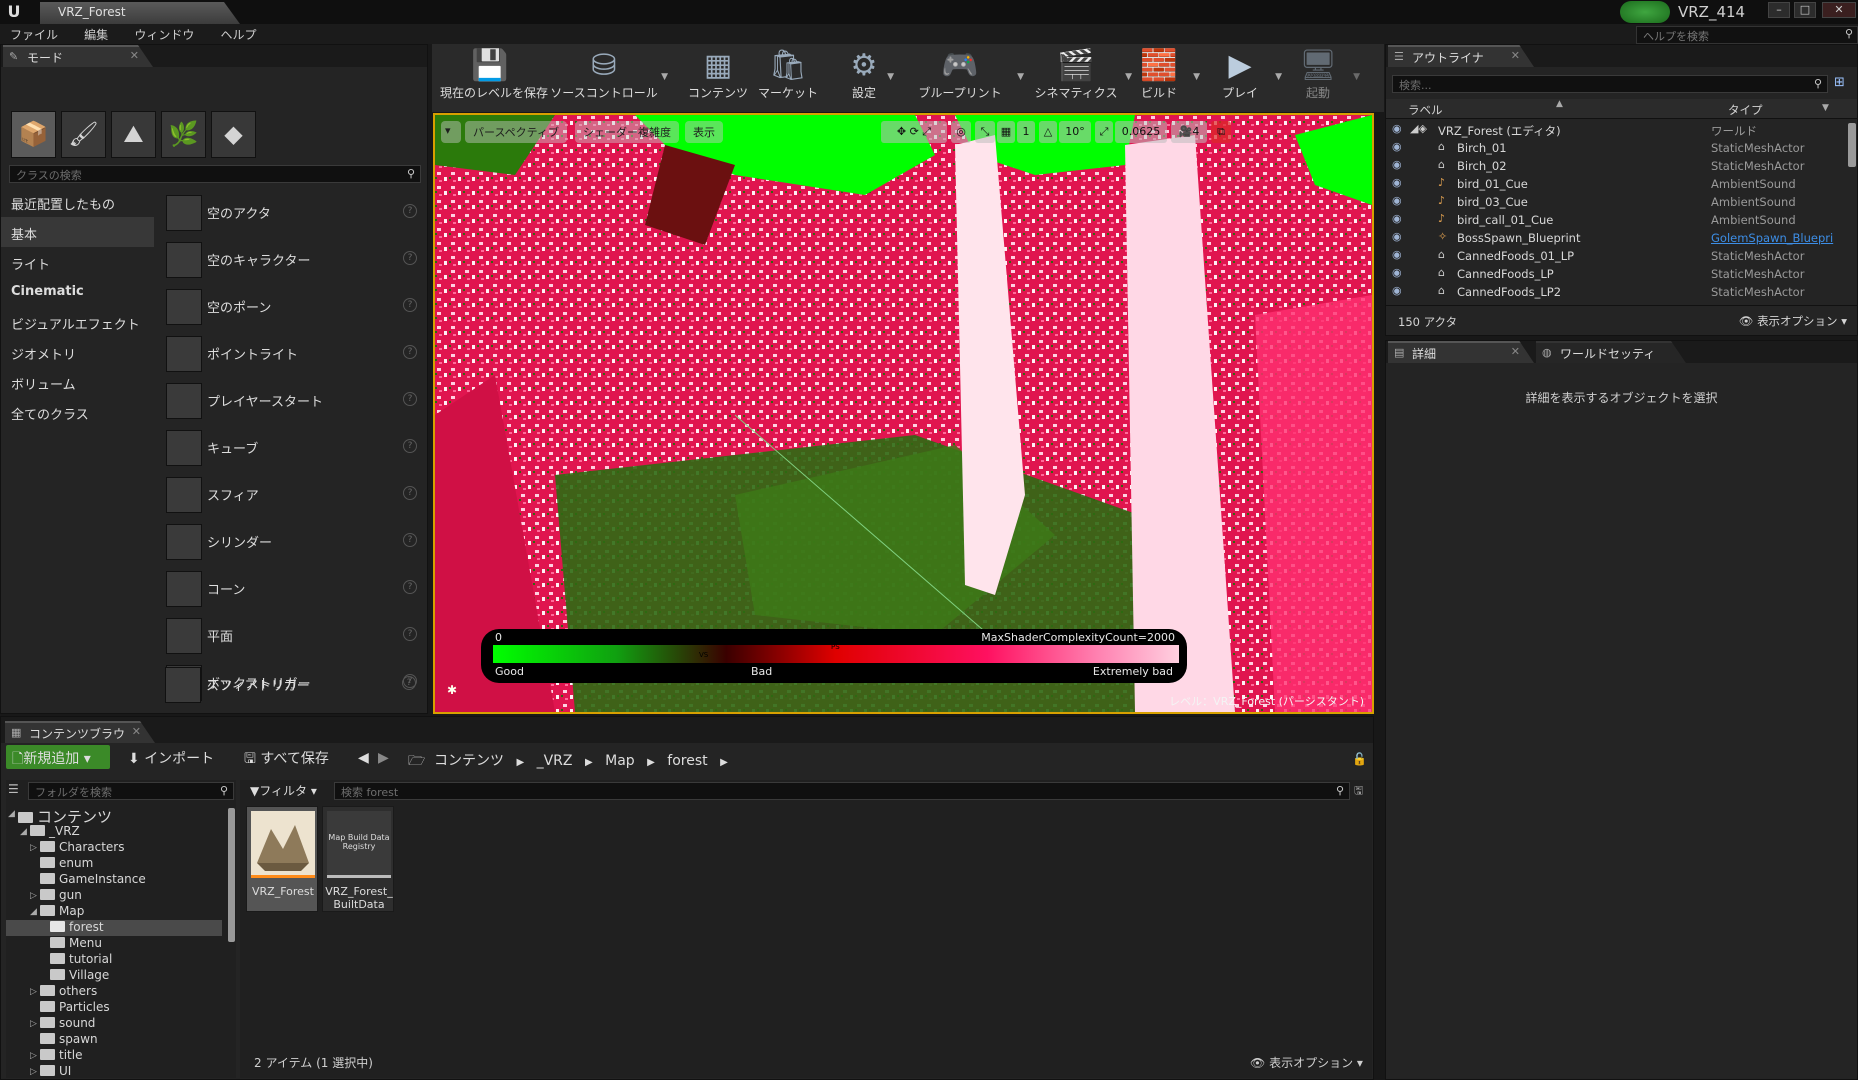  I want to click on close-window-button: ✕, so click(1839, 10).